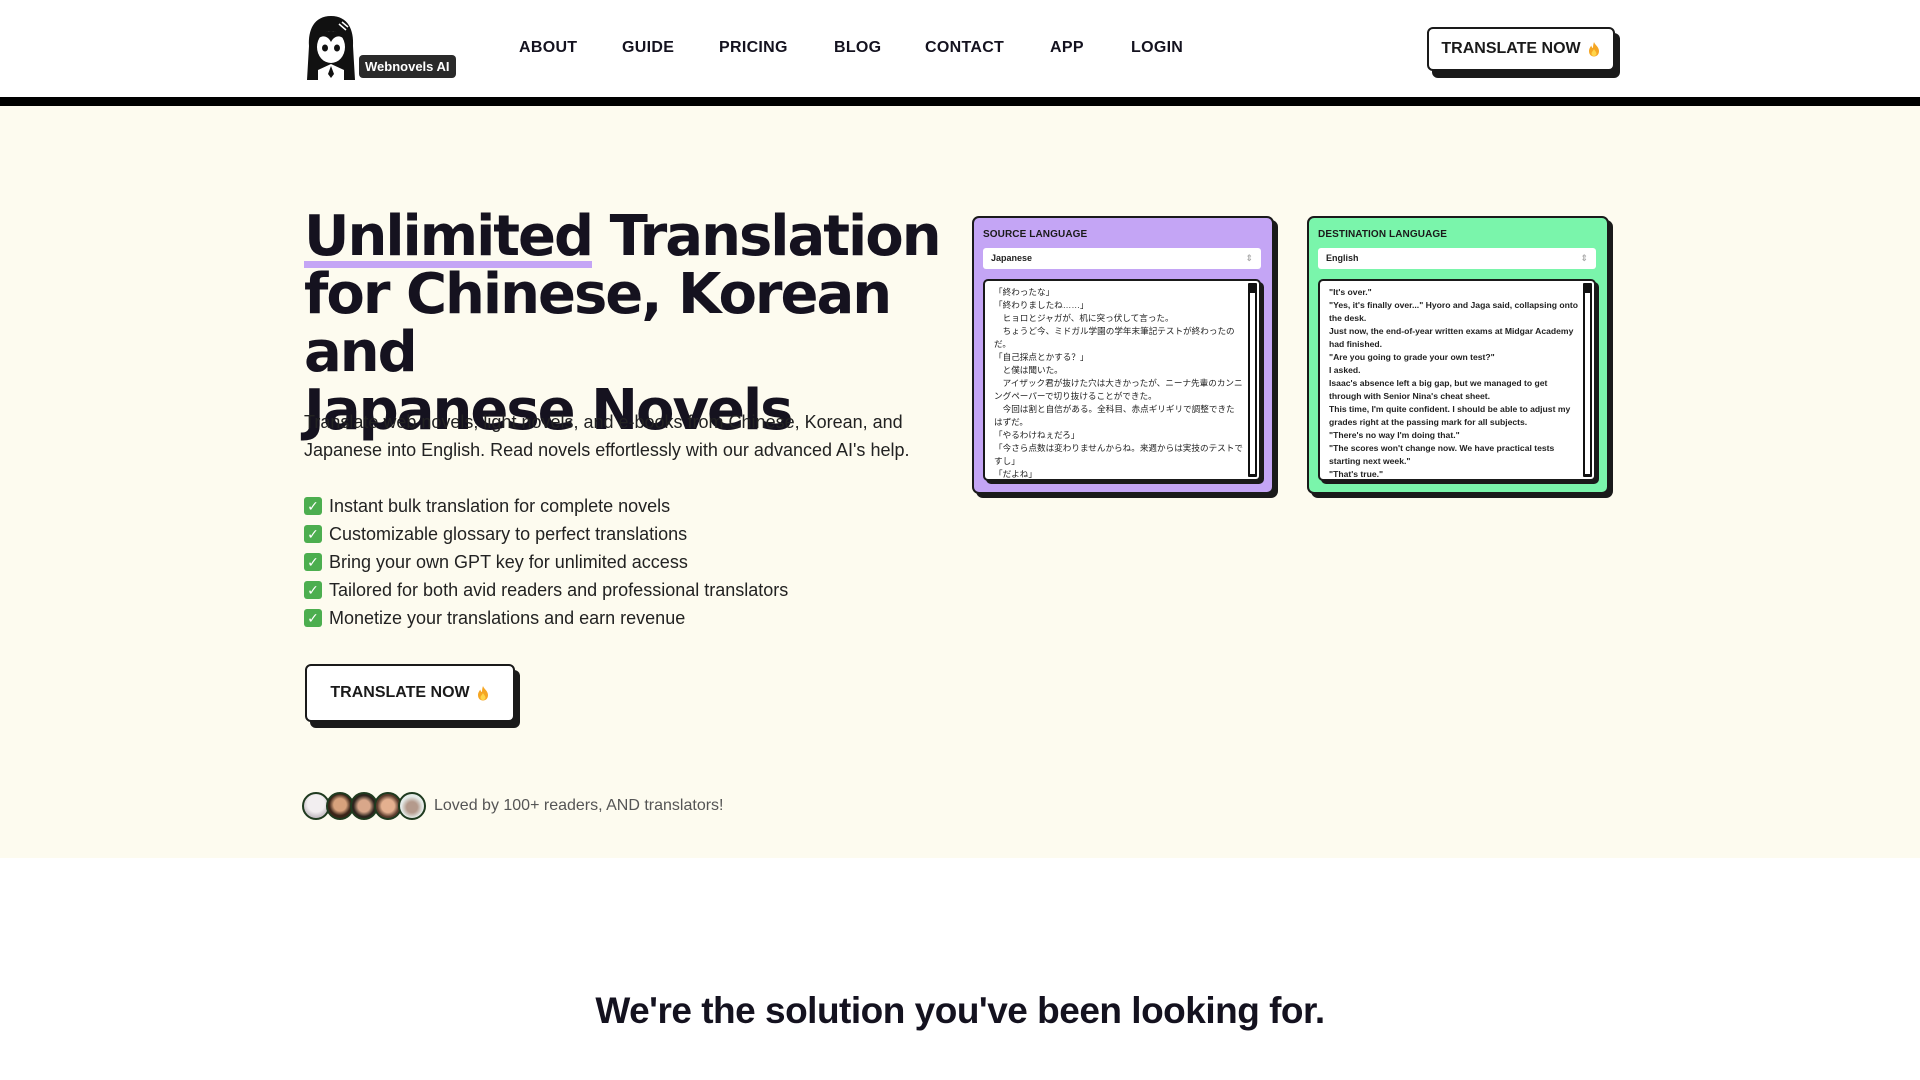 This screenshot has width=1920, height=1080. What do you see at coordinates (1511, 48) in the screenshot?
I see `nav-cta-label: TRANSLATE NOW` at bounding box center [1511, 48].